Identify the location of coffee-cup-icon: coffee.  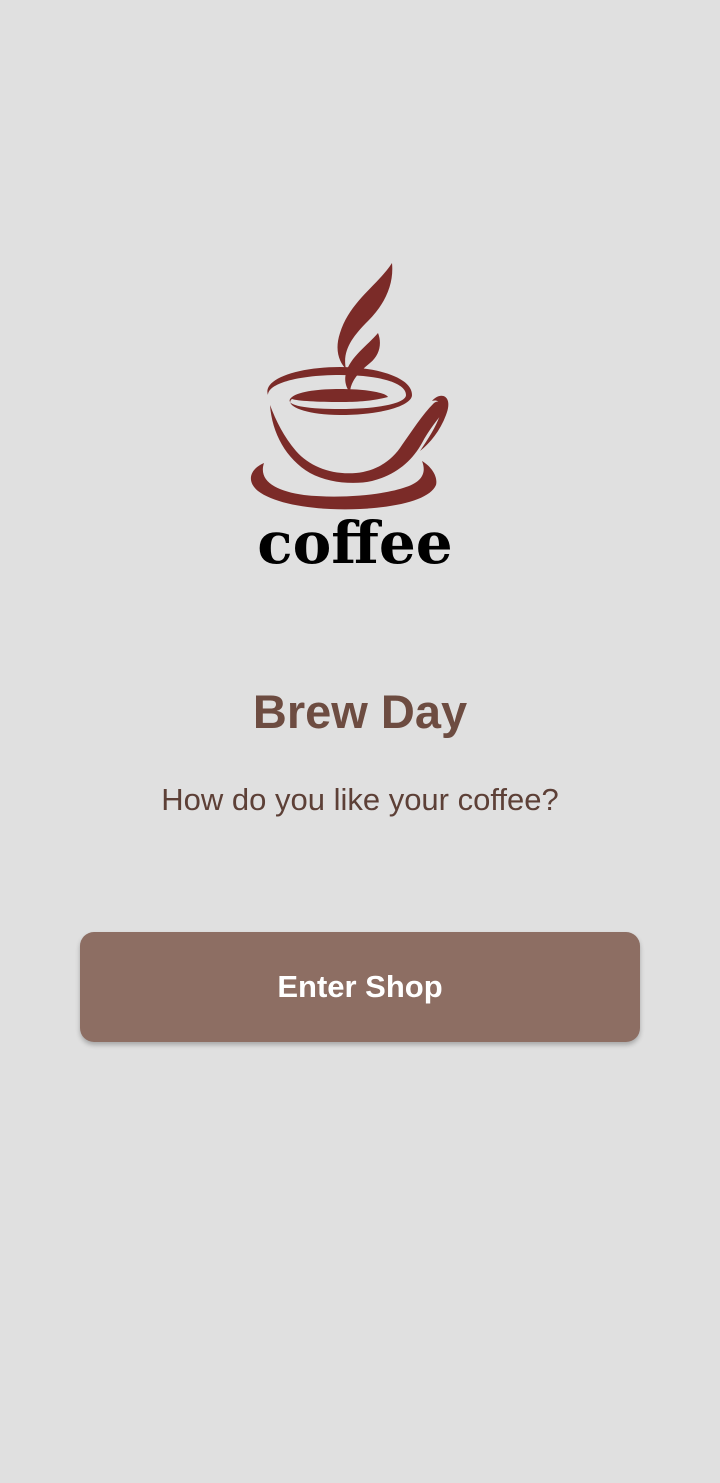
(351, 419).